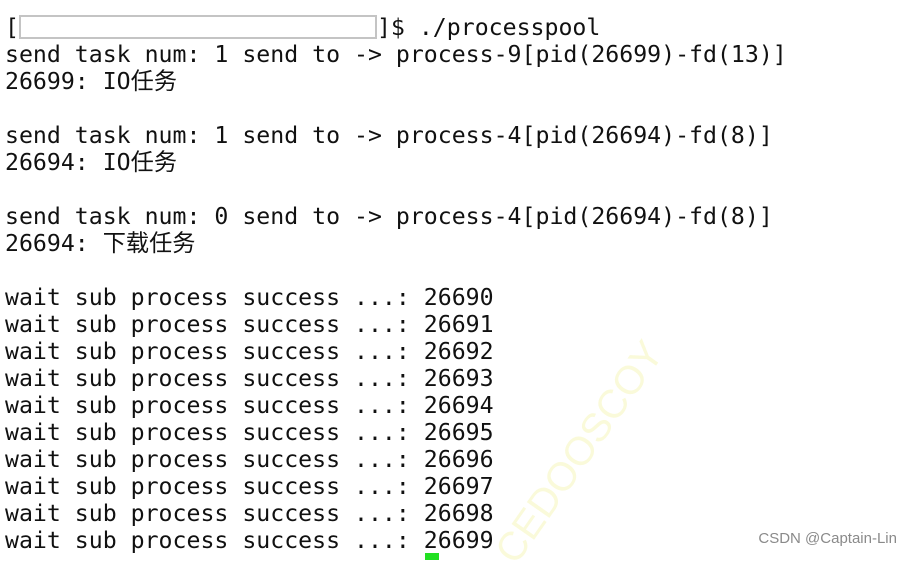 The image size is (909, 572). Describe the element at coordinates (249, 405) in the screenshot. I see `output-line: wait sub process success ...: 26694` at that location.